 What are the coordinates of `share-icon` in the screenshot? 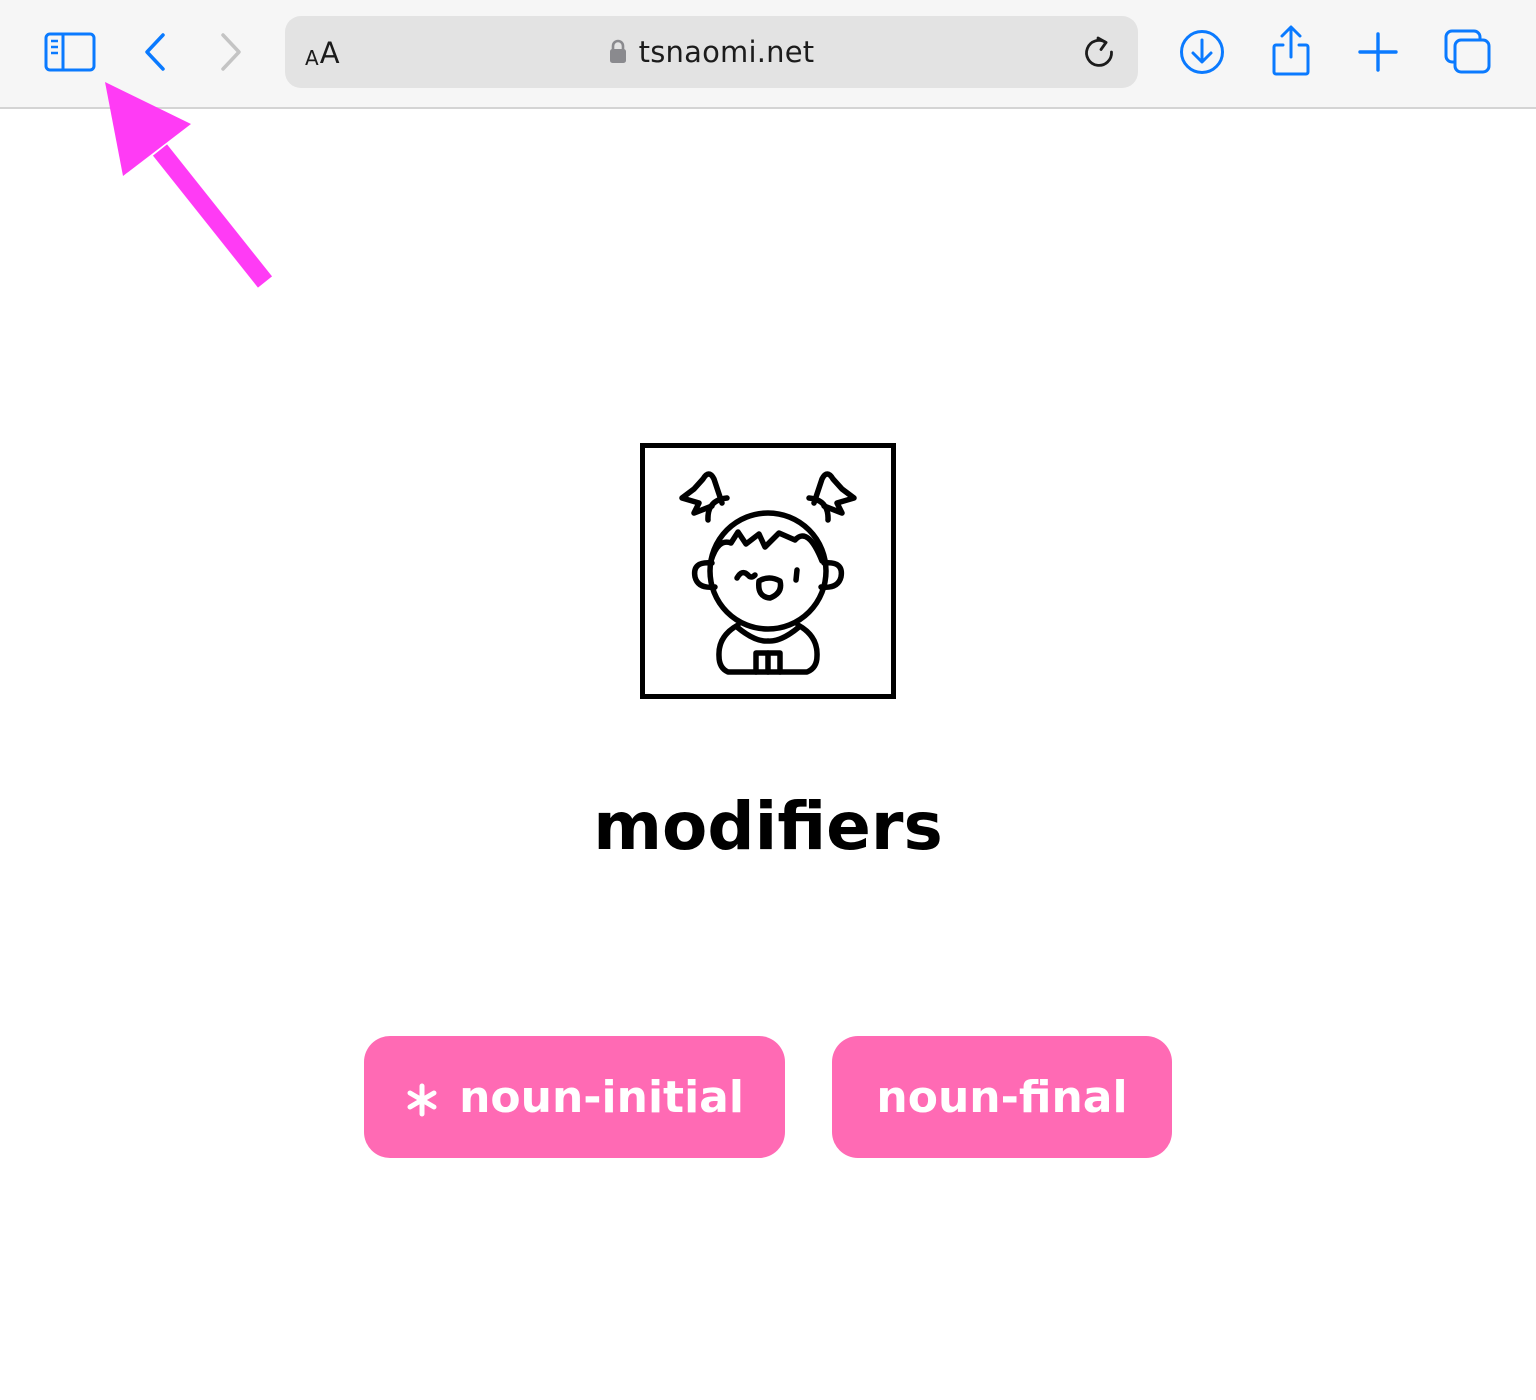 It's located at (1291, 50).